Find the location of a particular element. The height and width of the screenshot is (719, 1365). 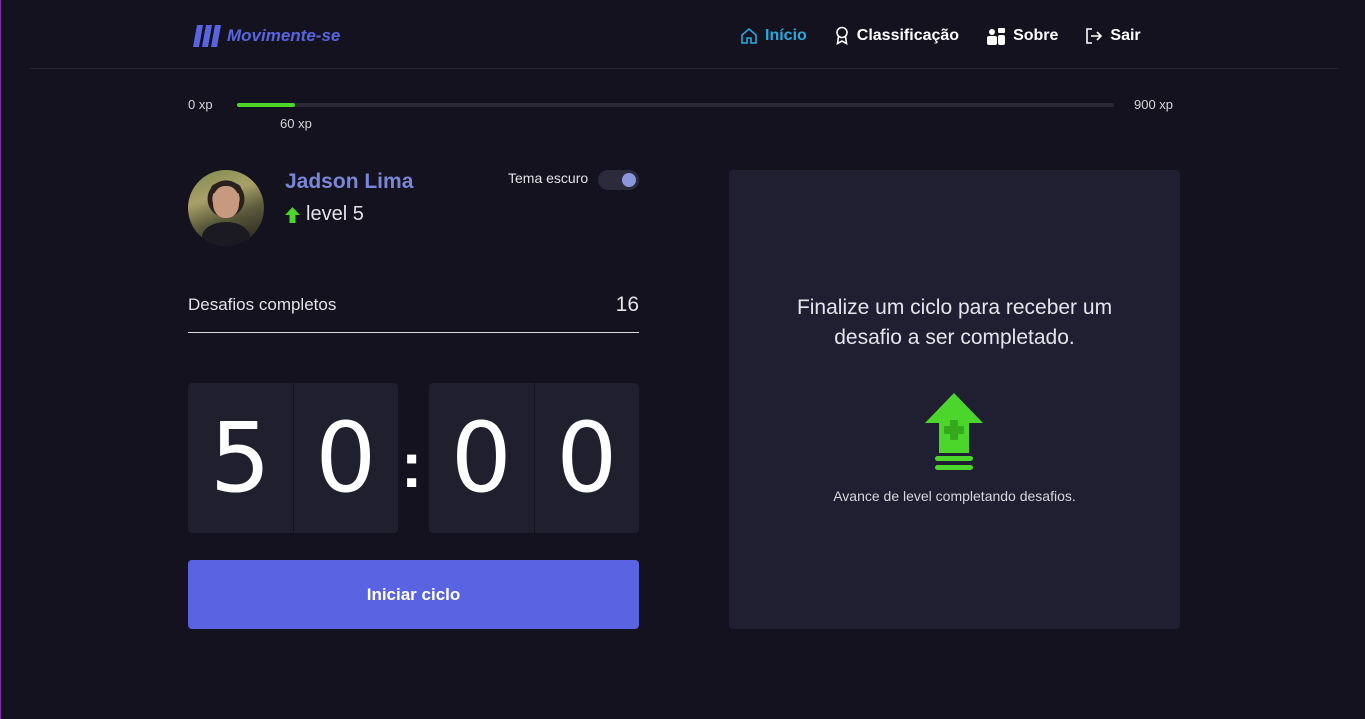

completed-challenges-label: Desafios completos is located at coordinates (262, 304).